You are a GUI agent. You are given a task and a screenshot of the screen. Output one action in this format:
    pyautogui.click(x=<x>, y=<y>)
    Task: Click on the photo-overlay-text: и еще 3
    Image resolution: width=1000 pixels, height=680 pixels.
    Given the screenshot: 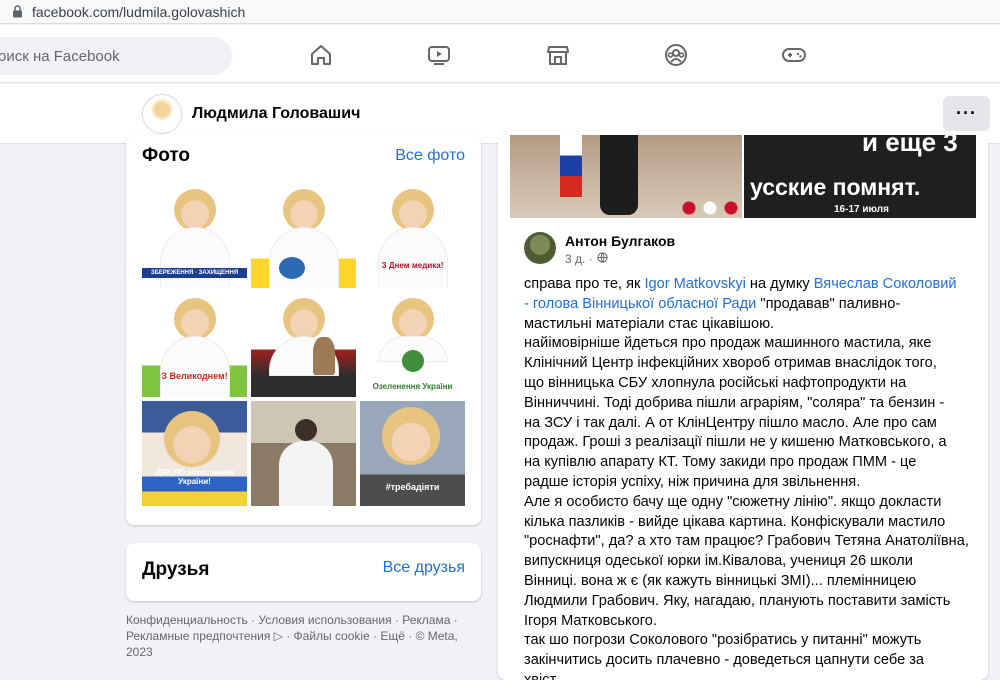 What is the action you would take?
    pyautogui.click(x=910, y=146)
    